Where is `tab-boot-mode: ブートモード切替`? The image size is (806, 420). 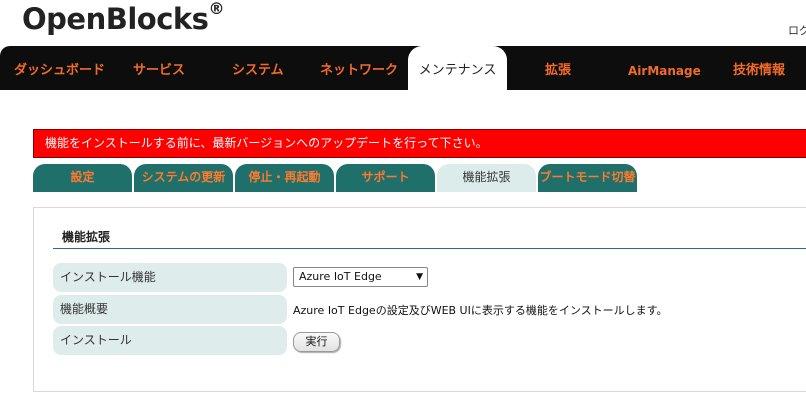
tab-boot-mode: ブートモード切替 is located at coordinates (587, 178).